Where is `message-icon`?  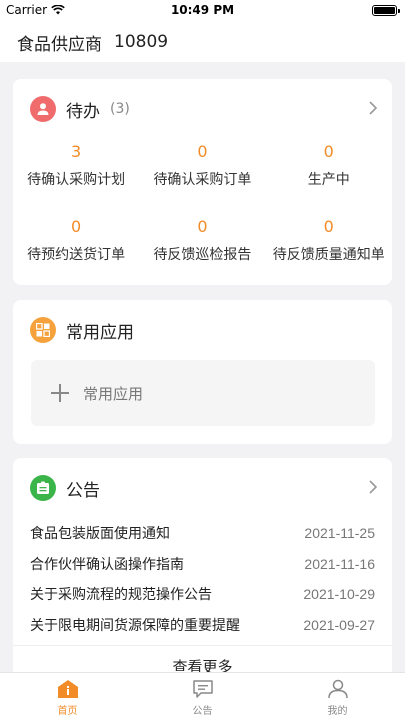
message-icon is located at coordinates (202, 689).